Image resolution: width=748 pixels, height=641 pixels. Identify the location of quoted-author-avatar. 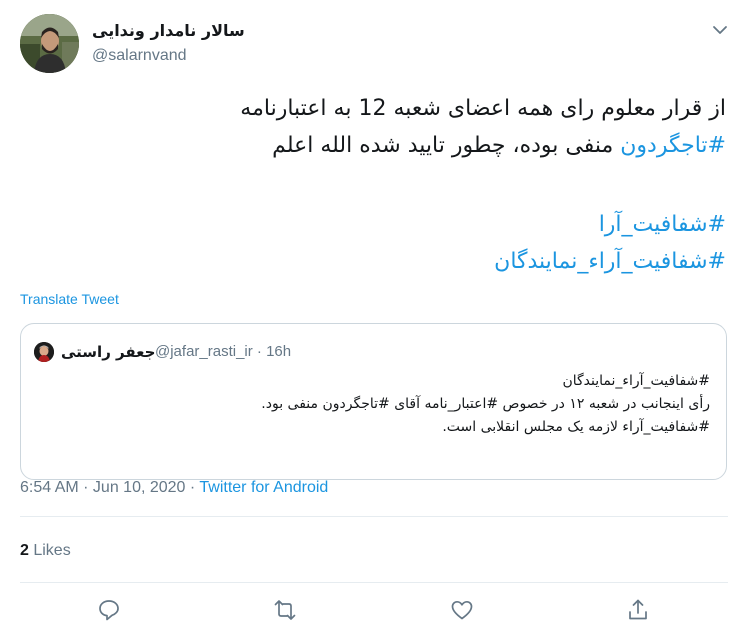
(44, 352).